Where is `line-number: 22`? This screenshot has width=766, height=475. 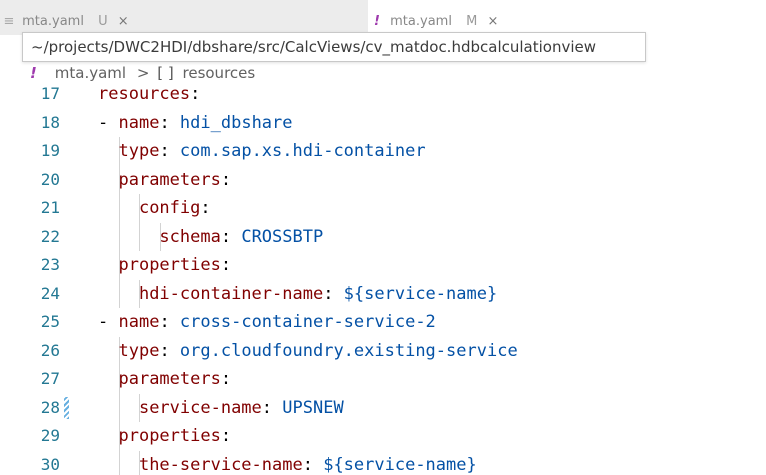
line-number: 22 is located at coordinates (50, 236).